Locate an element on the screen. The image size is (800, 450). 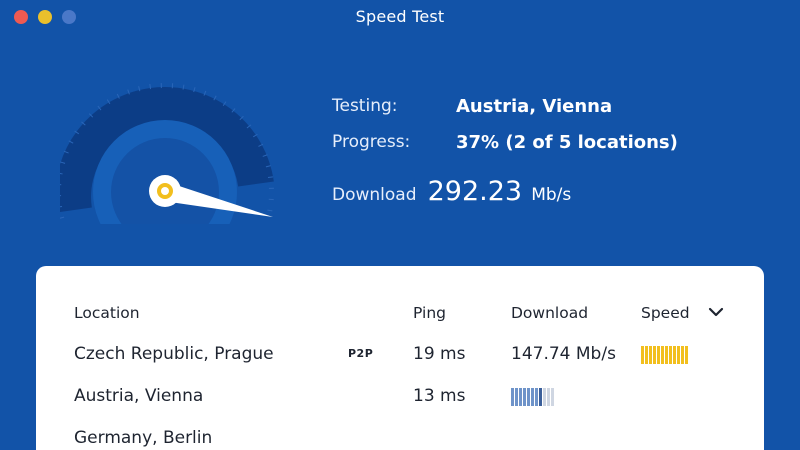
title-bar: Speed Test is located at coordinates (400, 18).